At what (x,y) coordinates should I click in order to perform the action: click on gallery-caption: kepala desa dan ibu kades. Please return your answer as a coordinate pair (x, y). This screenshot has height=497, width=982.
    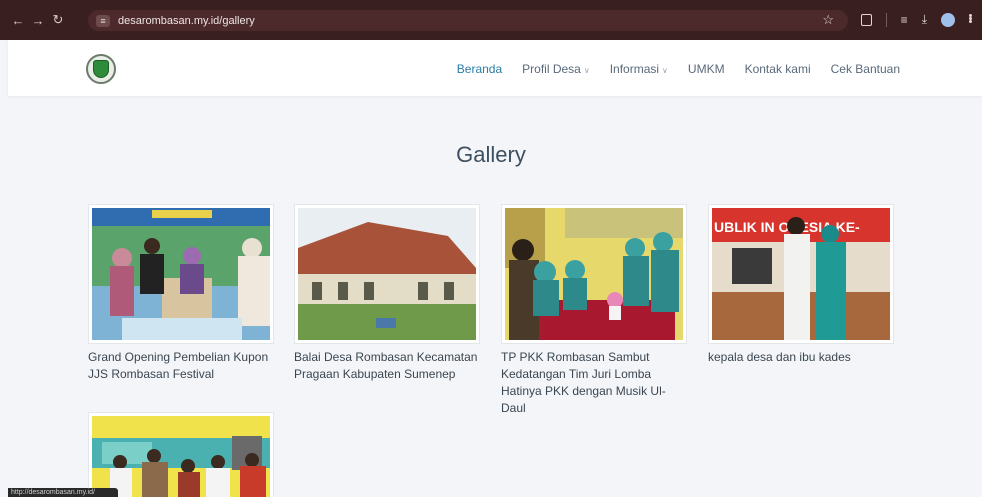
    Looking at the image, I should click on (779, 357).